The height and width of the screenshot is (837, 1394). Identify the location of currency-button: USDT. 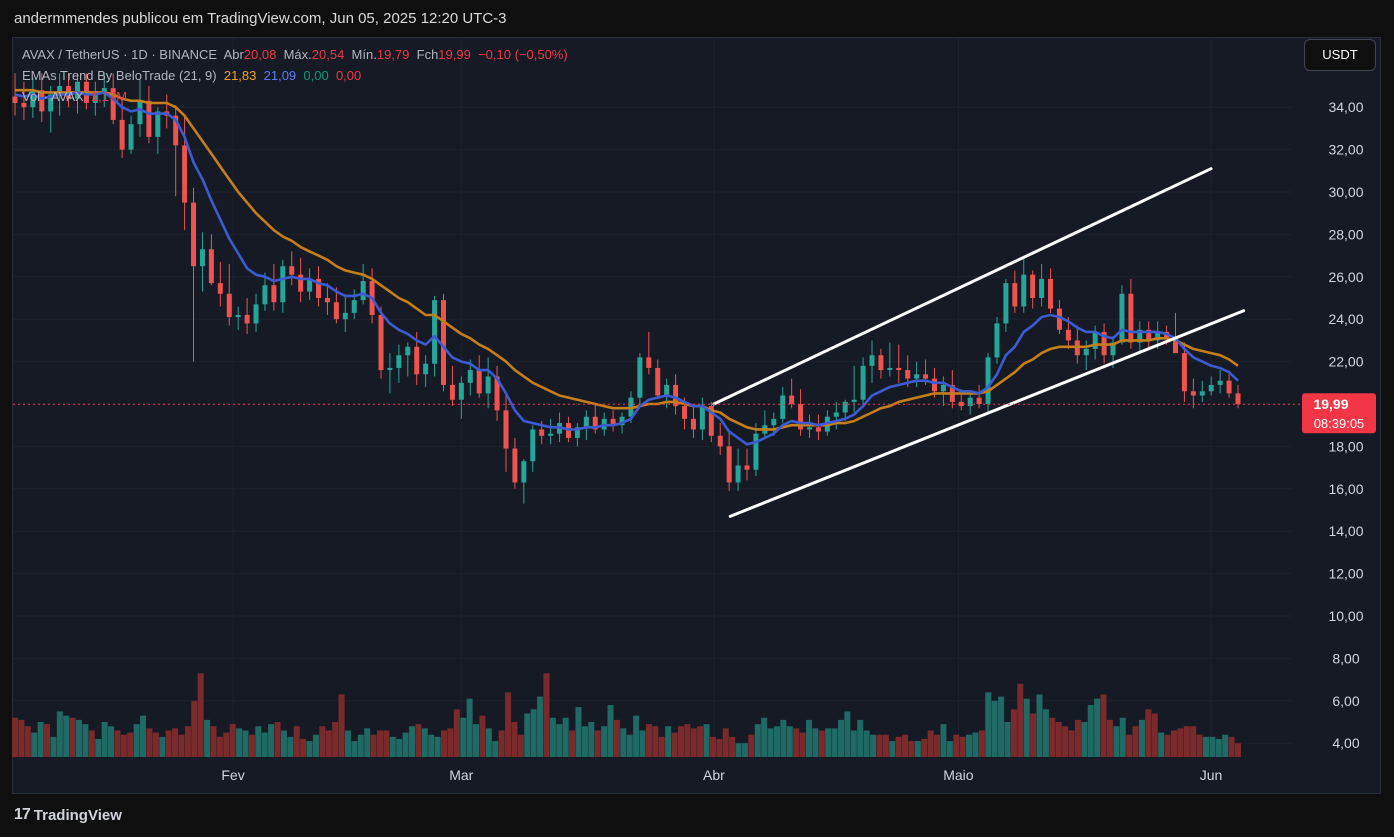
(1340, 55).